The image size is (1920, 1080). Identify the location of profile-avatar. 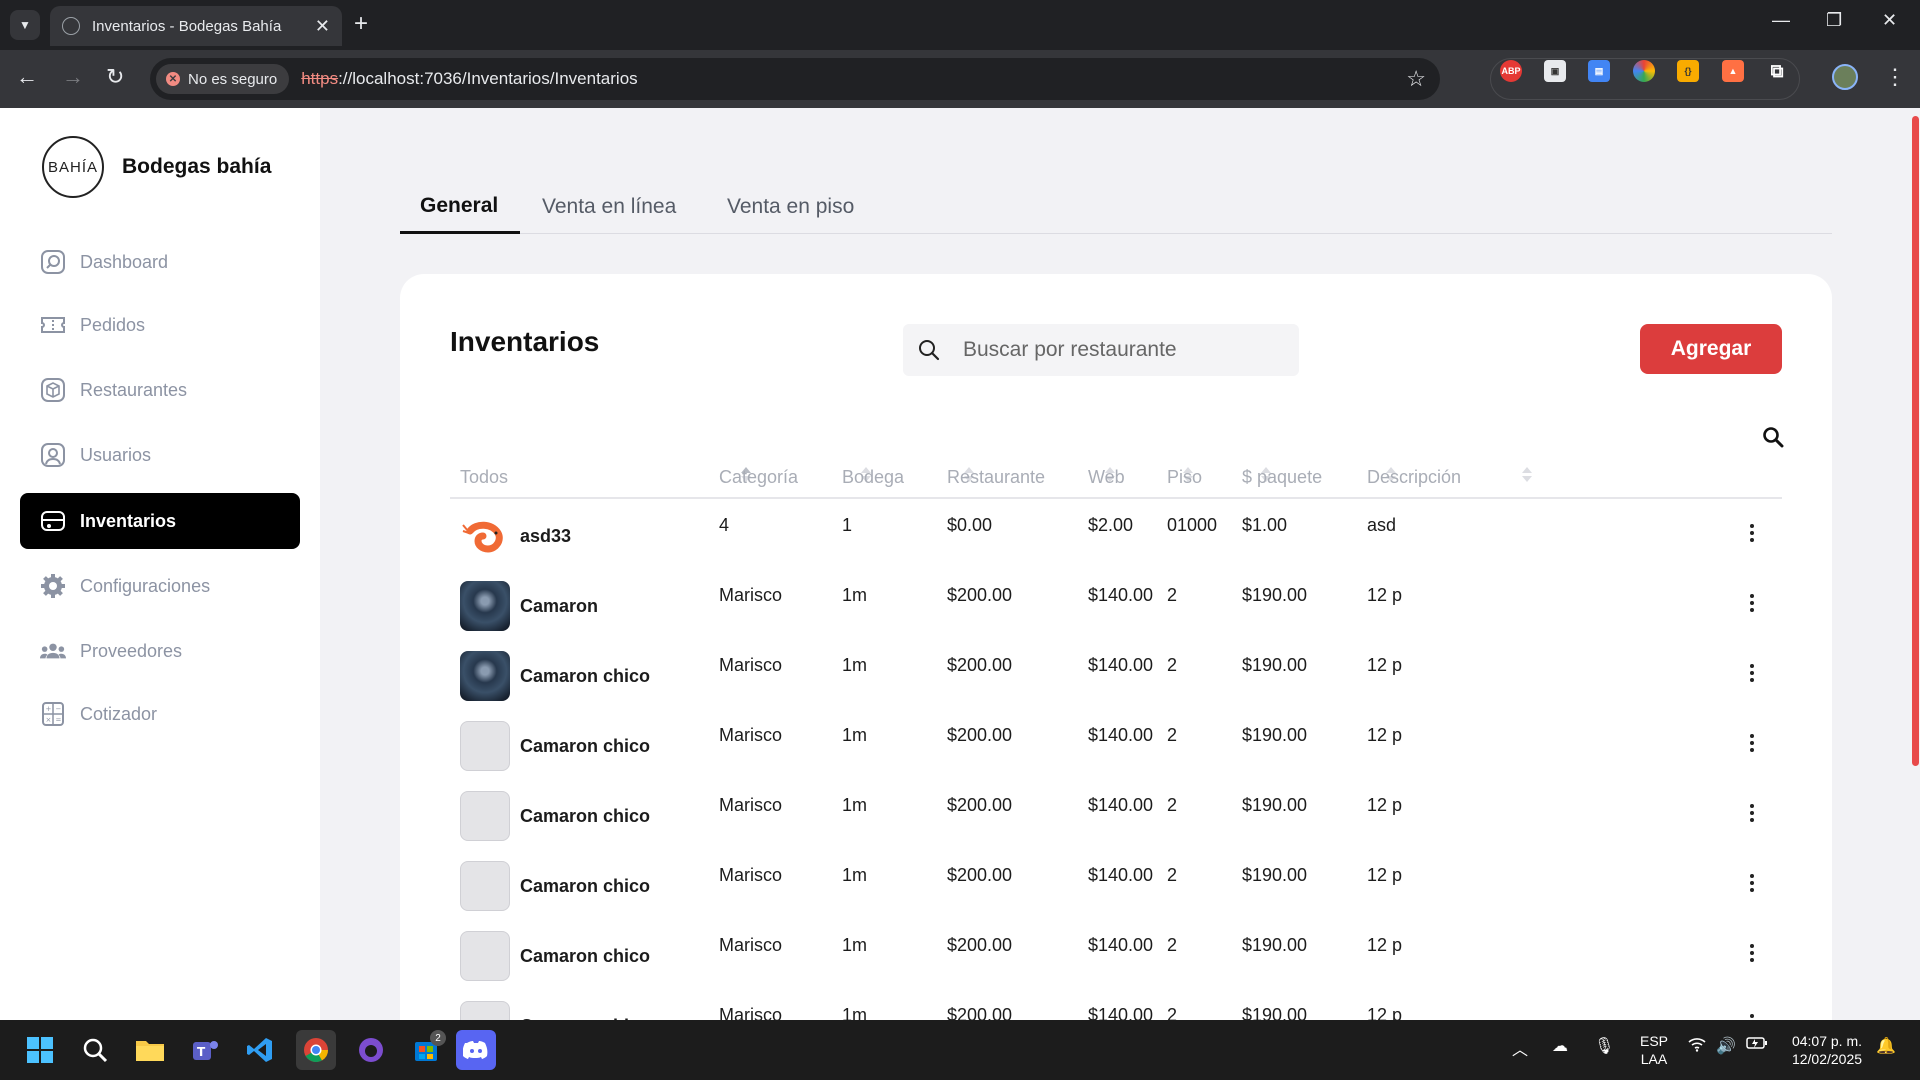
(1845, 77).